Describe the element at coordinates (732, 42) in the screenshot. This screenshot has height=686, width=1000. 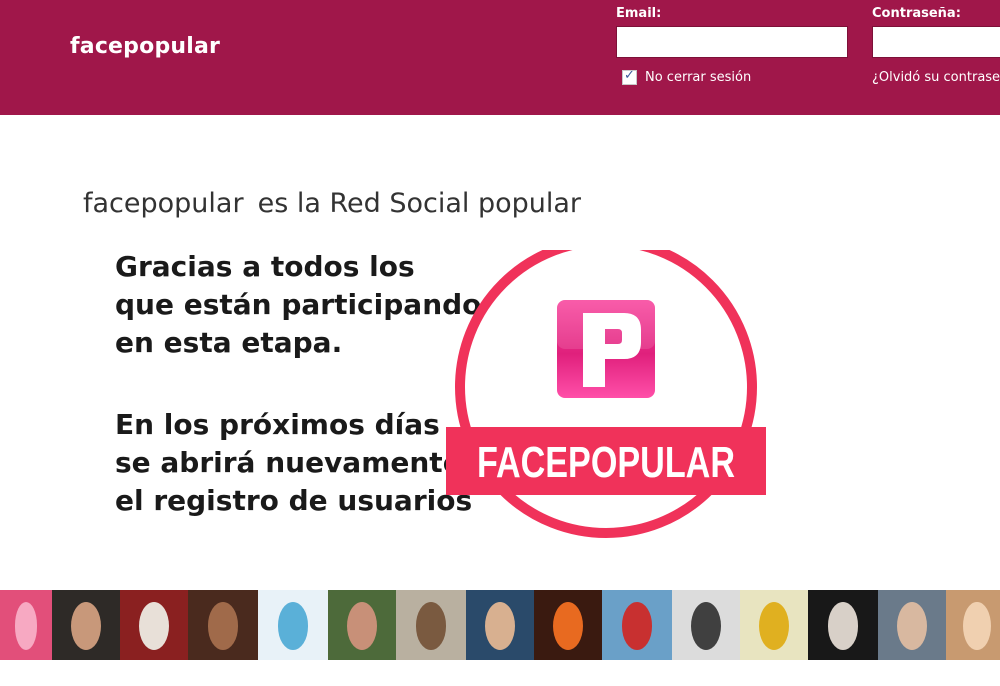
I see `email-input` at that location.